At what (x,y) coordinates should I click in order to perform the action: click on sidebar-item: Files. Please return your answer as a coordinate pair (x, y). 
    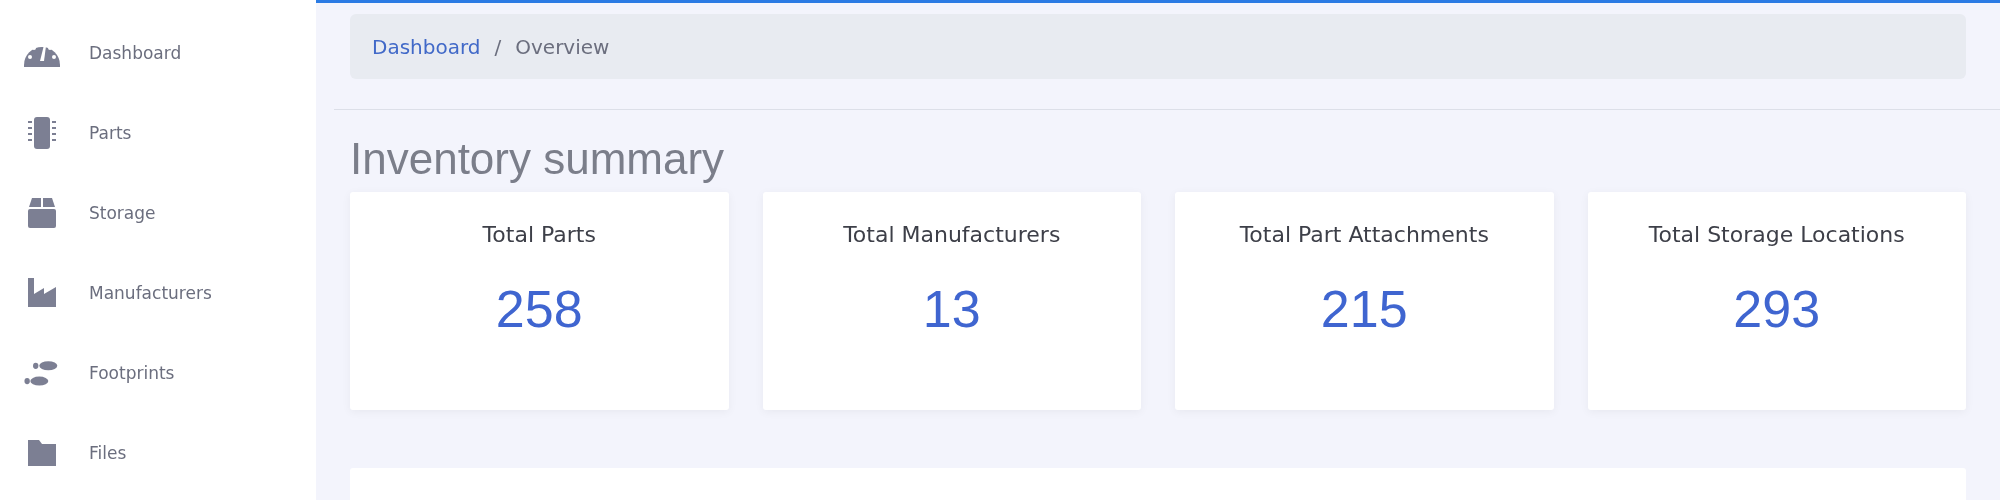
    Looking at the image, I should click on (158, 453).